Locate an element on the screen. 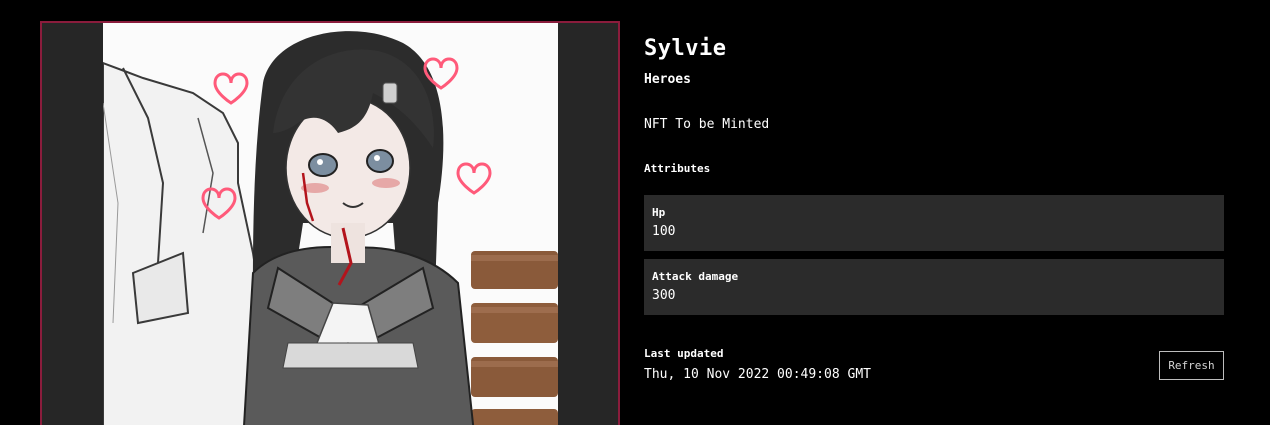  attributes-heading: Attributes is located at coordinates (677, 168).